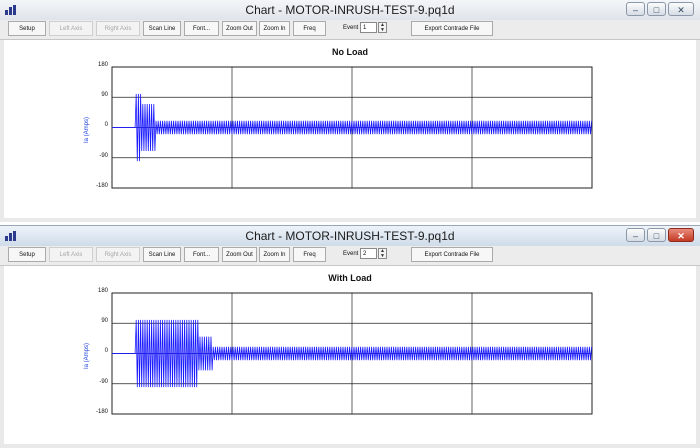  Describe the element at coordinates (368, 27) in the screenshot. I see `event-input: 1` at that location.